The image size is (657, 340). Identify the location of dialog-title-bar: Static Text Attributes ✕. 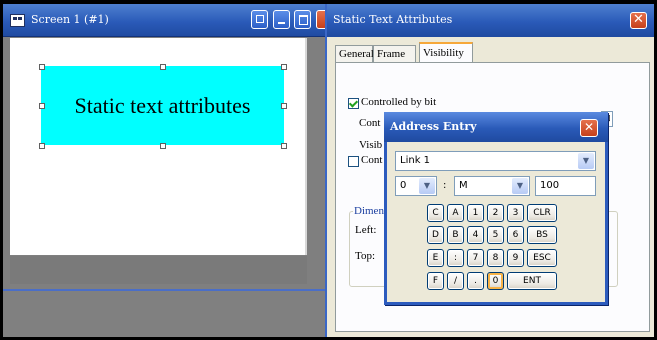
(490, 20).